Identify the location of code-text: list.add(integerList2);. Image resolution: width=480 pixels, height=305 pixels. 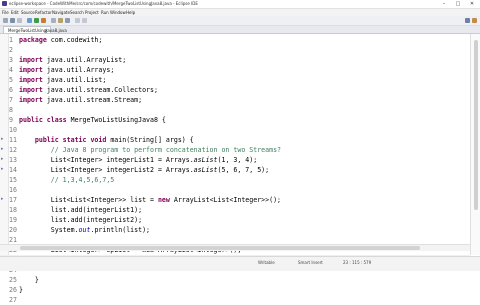
(80, 220).